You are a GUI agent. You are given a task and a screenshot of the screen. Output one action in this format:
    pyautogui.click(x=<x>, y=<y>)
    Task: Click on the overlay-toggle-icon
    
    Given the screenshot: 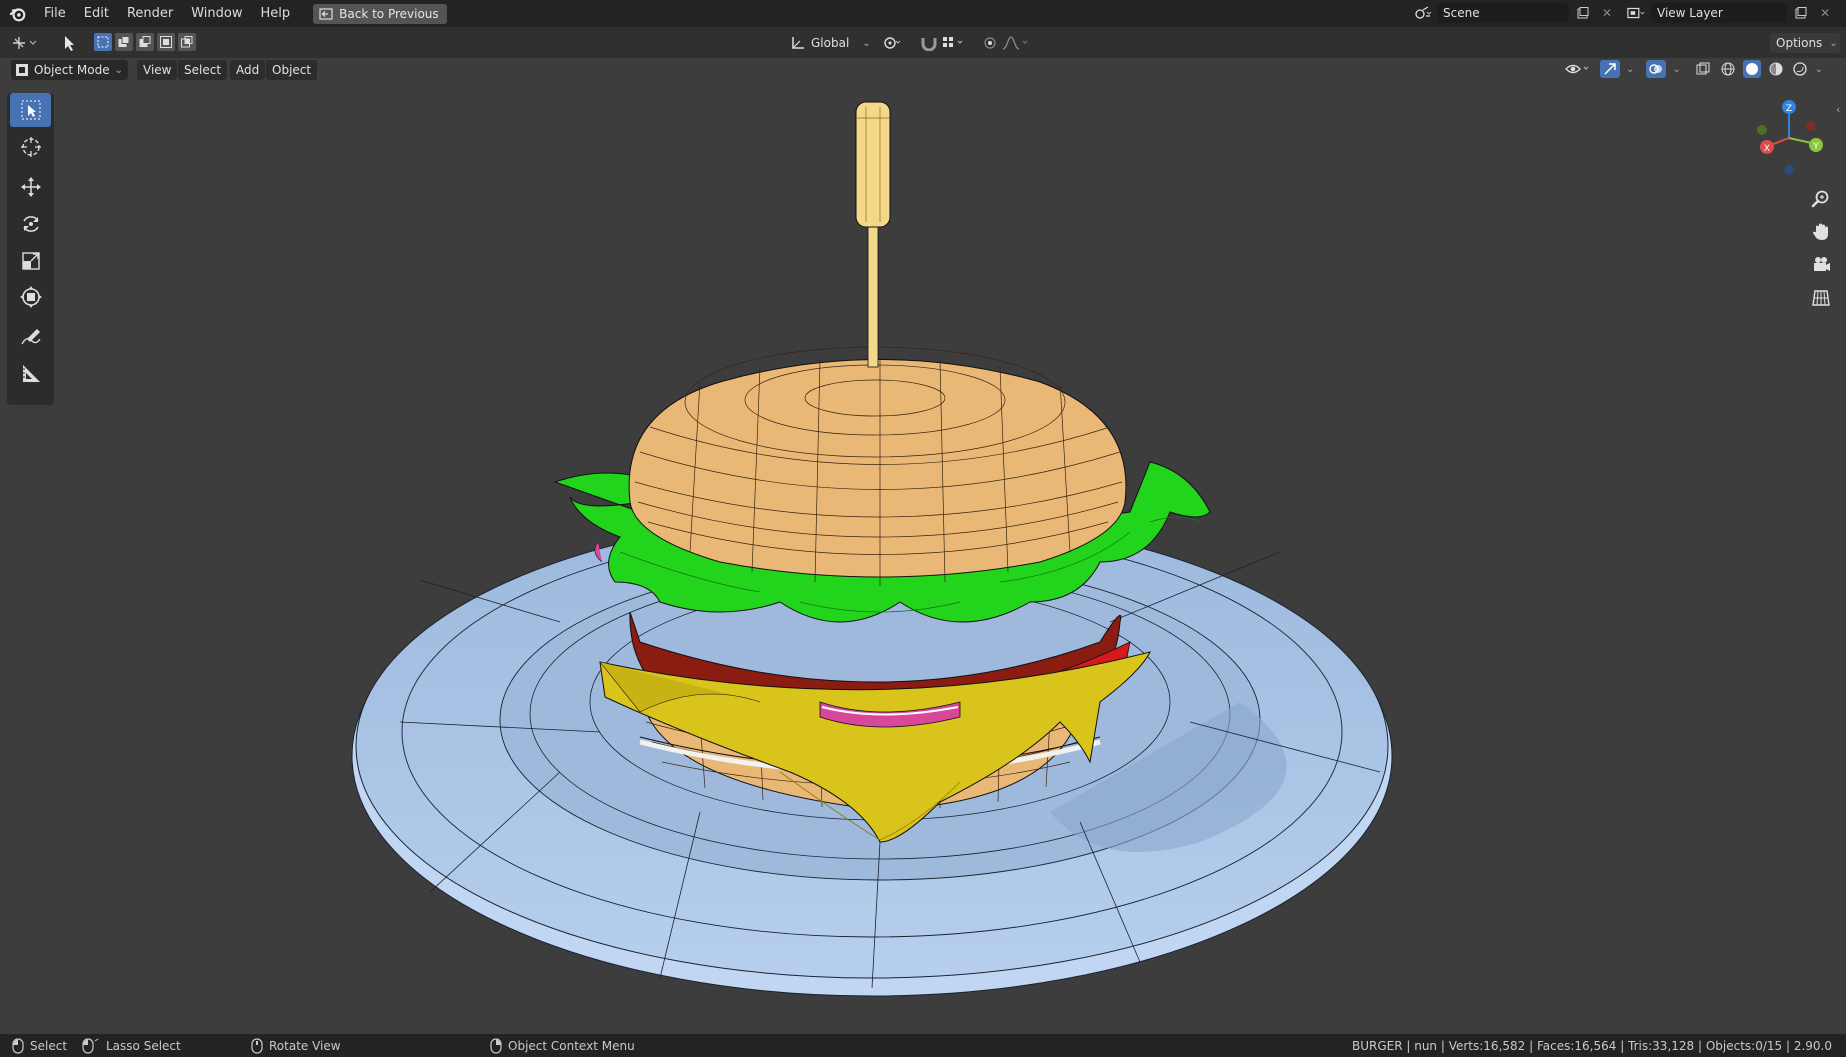 What is the action you would take?
    pyautogui.click(x=1656, y=69)
    